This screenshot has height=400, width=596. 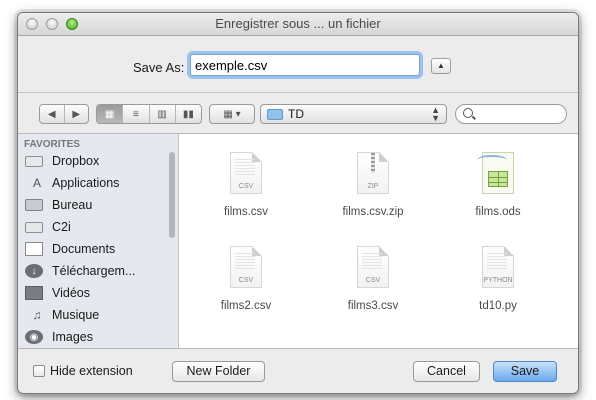 What do you see at coordinates (34, 293) in the screenshot?
I see `movies-icon` at bounding box center [34, 293].